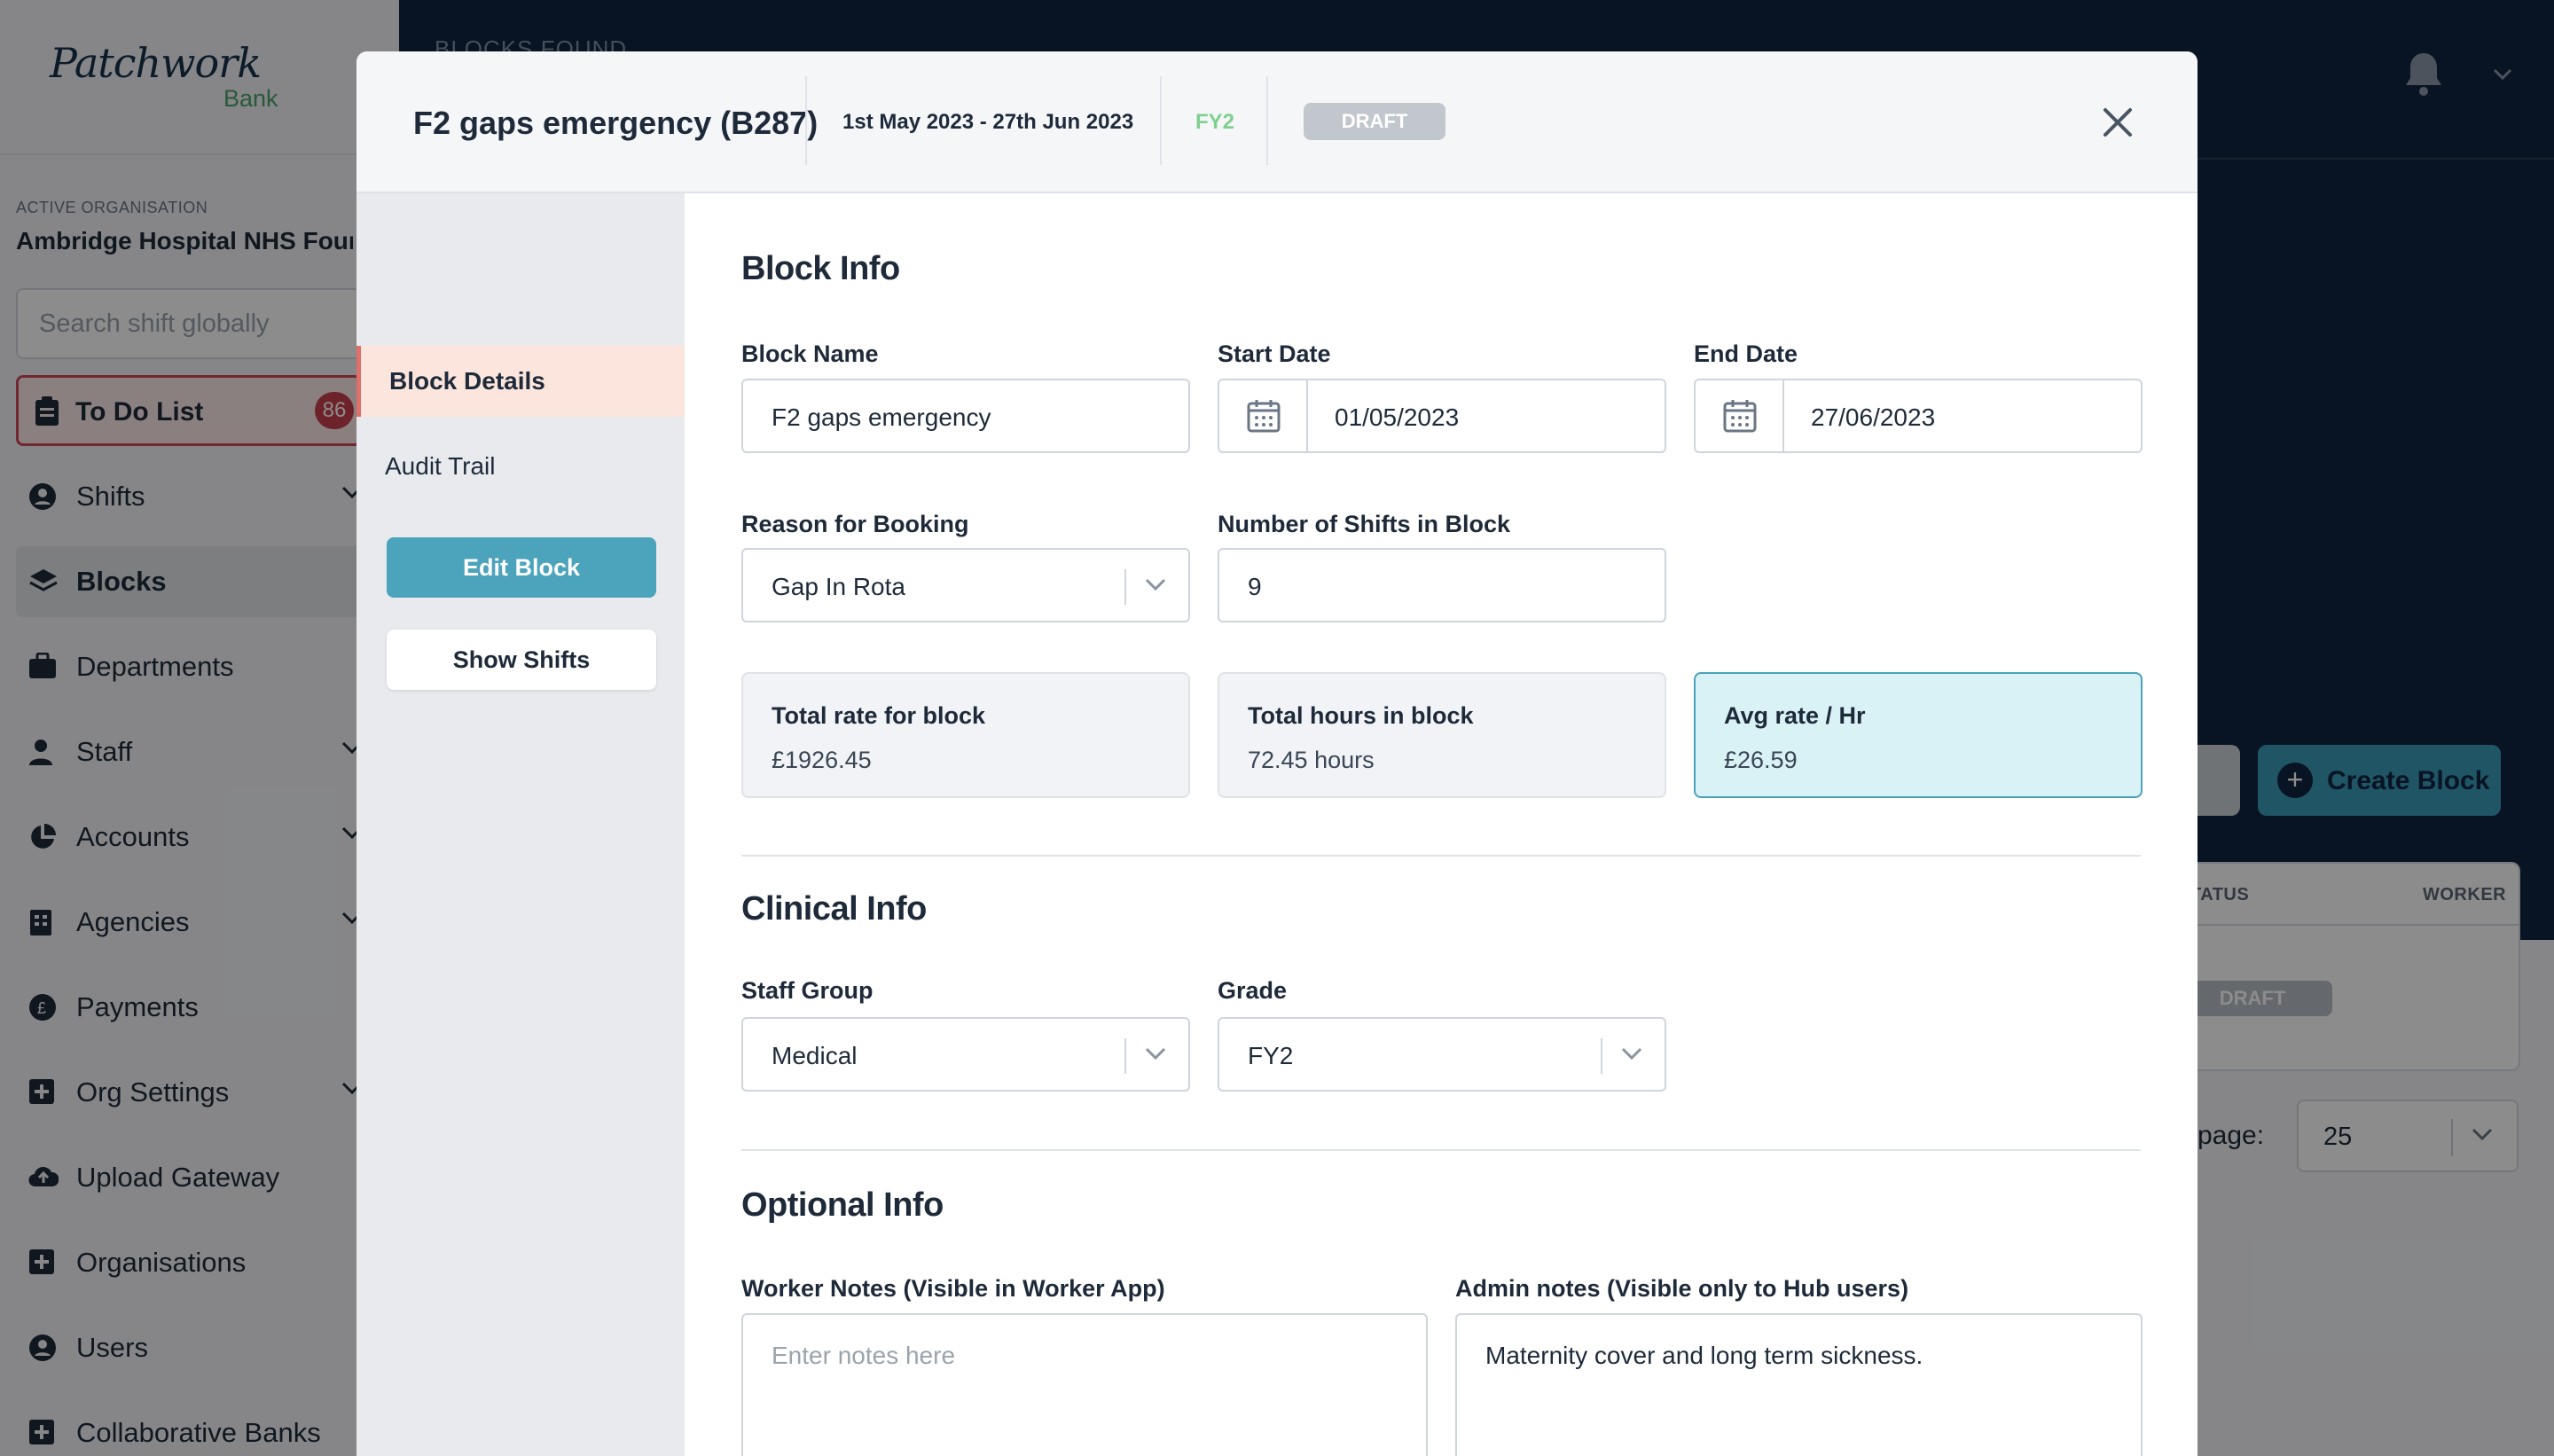 Image resolution: width=2554 pixels, height=1456 pixels. Describe the element at coordinates (1084, 1384) in the screenshot. I see `worker-notes-textarea: Enter notes here` at that location.